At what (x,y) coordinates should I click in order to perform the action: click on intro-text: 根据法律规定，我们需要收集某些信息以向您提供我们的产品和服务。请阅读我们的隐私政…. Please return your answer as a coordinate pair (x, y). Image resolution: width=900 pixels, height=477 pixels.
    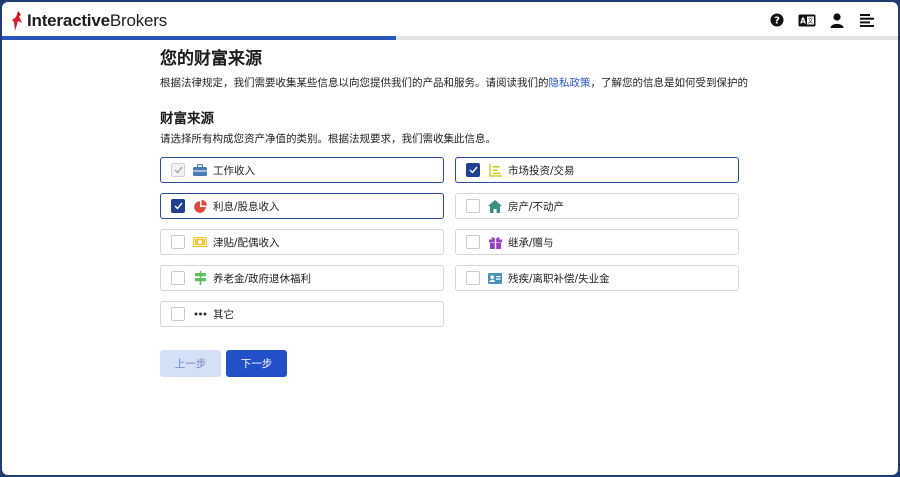
    Looking at the image, I should click on (454, 83).